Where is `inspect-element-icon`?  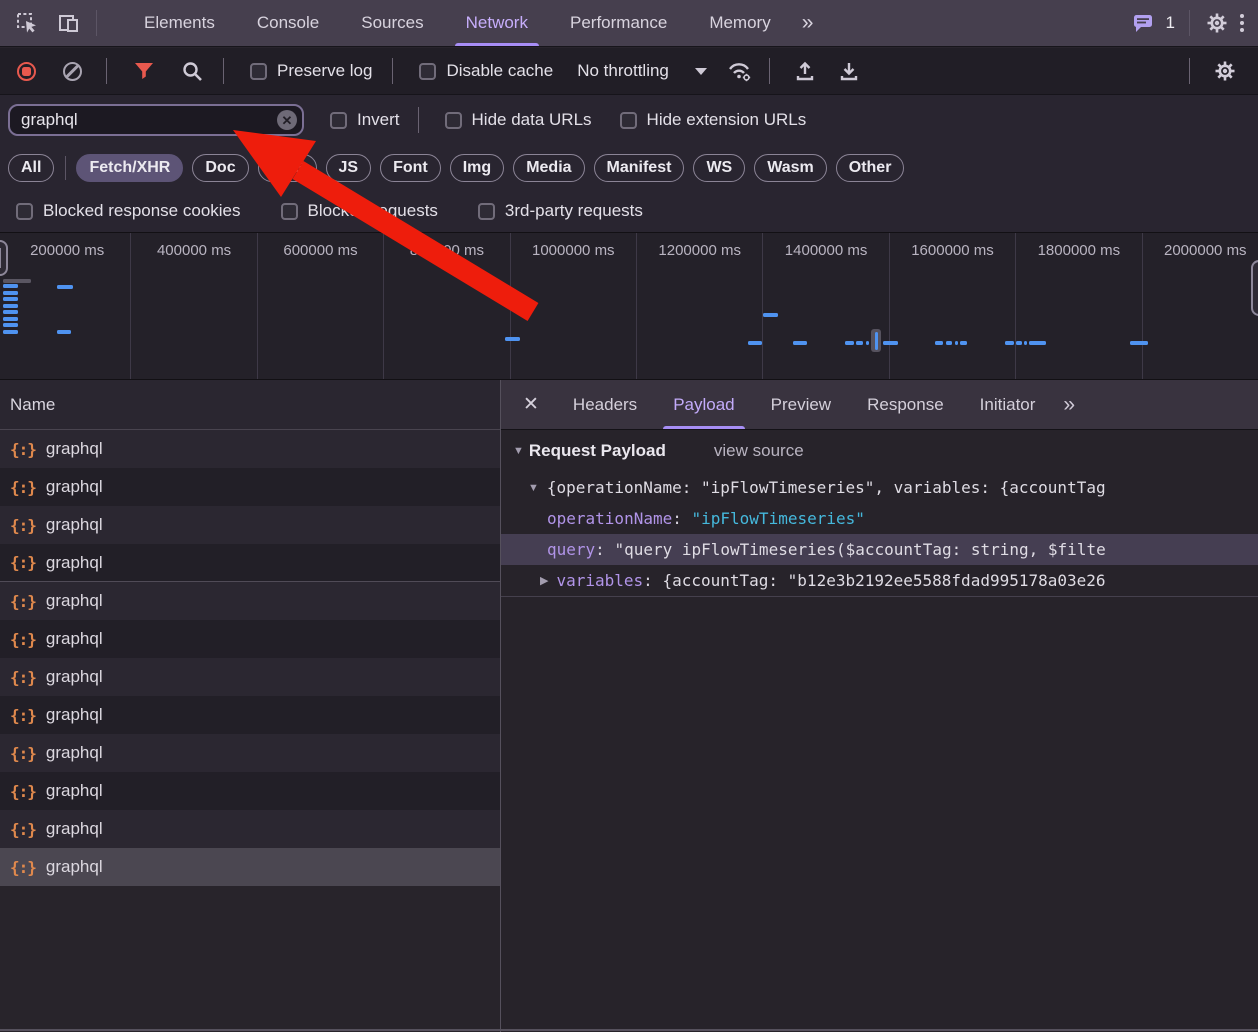 inspect-element-icon is located at coordinates (27, 23).